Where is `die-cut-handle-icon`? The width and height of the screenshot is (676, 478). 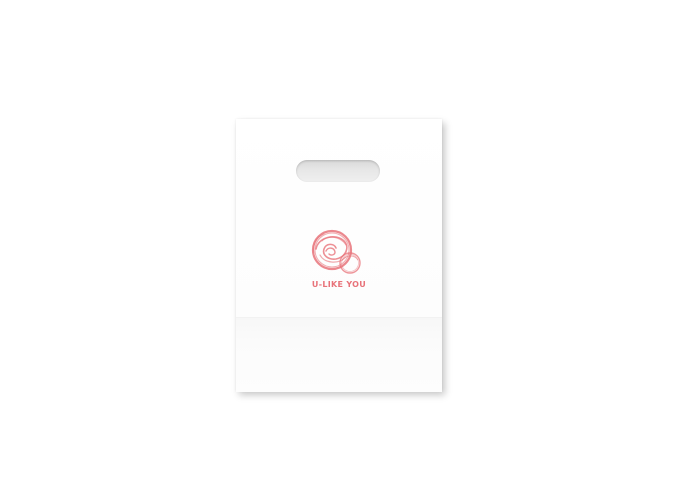
die-cut-handle-icon is located at coordinates (338, 171).